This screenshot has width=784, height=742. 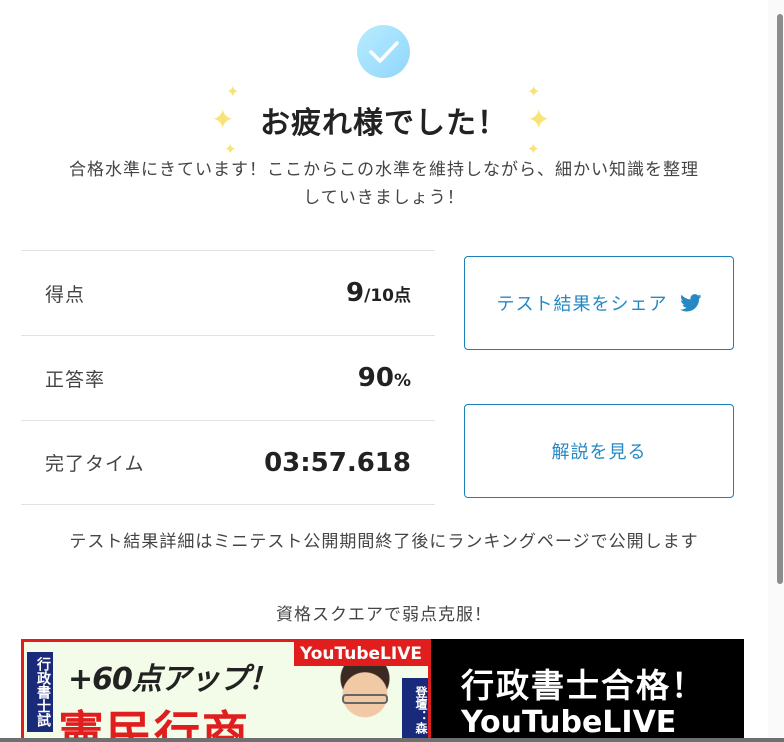 What do you see at coordinates (173, 679) in the screenshot?
I see `banner-headline: +60点アップ！` at bounding box center [173, 679].